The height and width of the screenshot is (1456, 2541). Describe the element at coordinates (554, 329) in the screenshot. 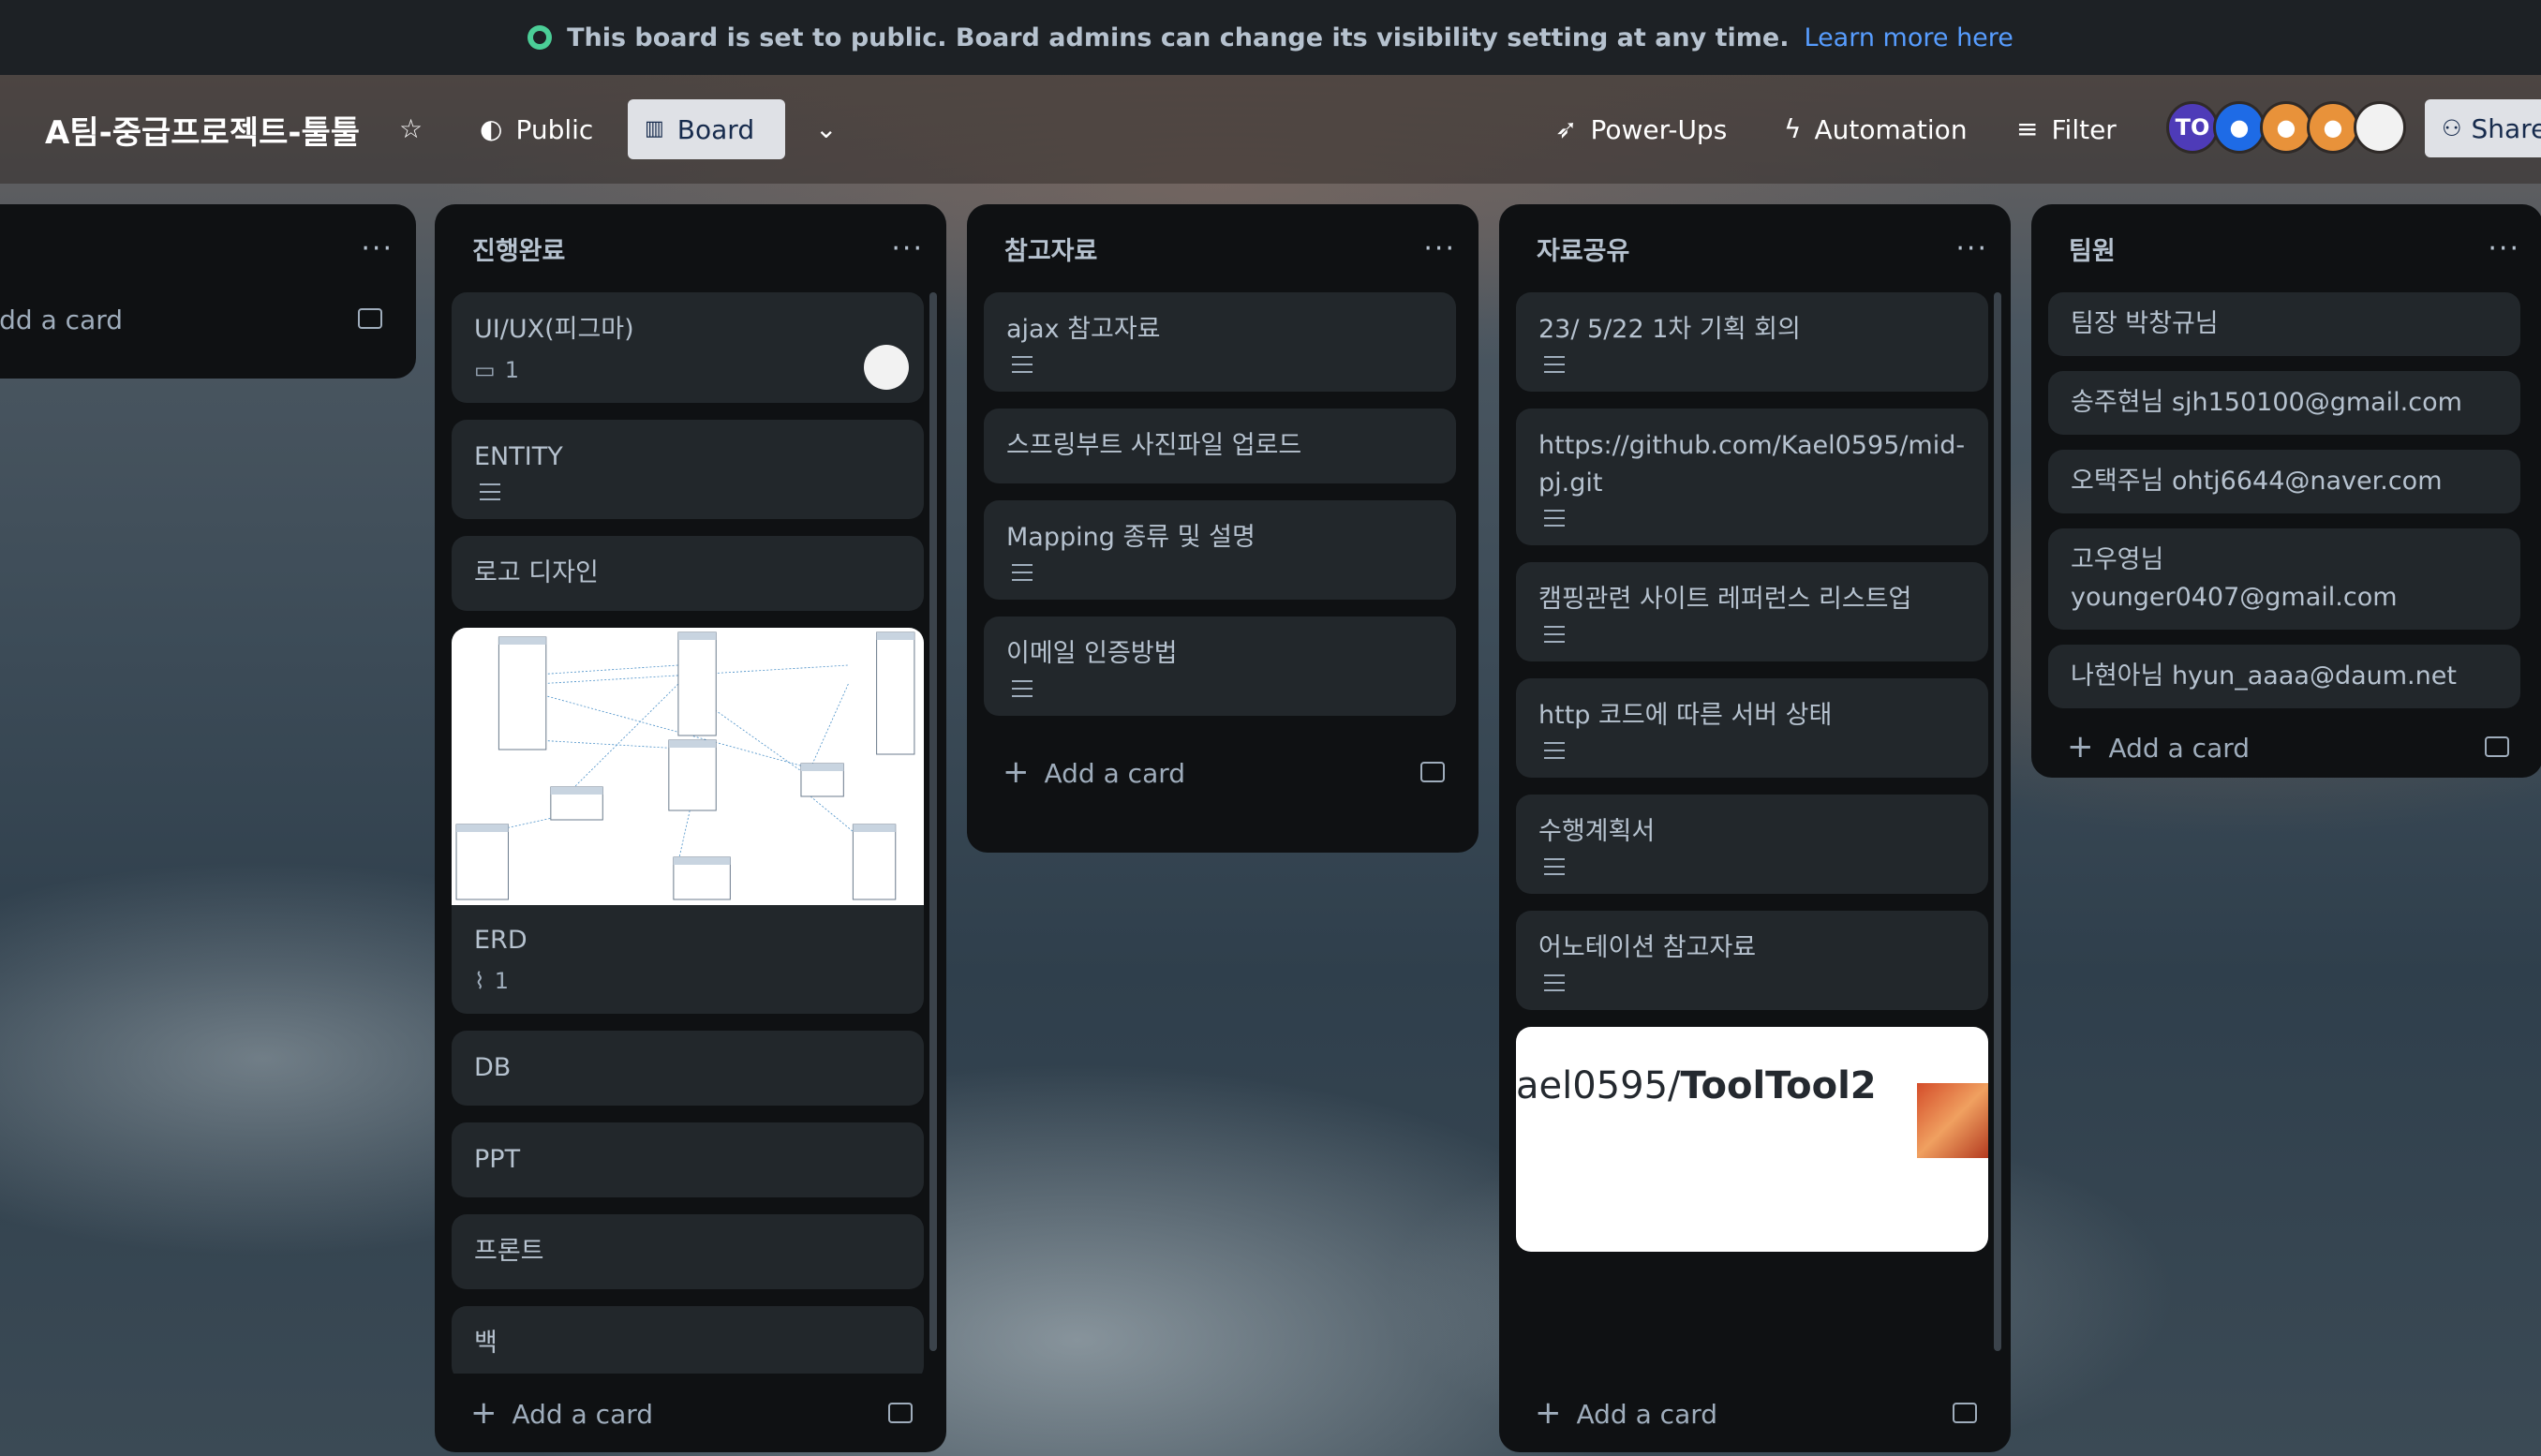

I see `card-title: UI/UX(피그마)` at that location.